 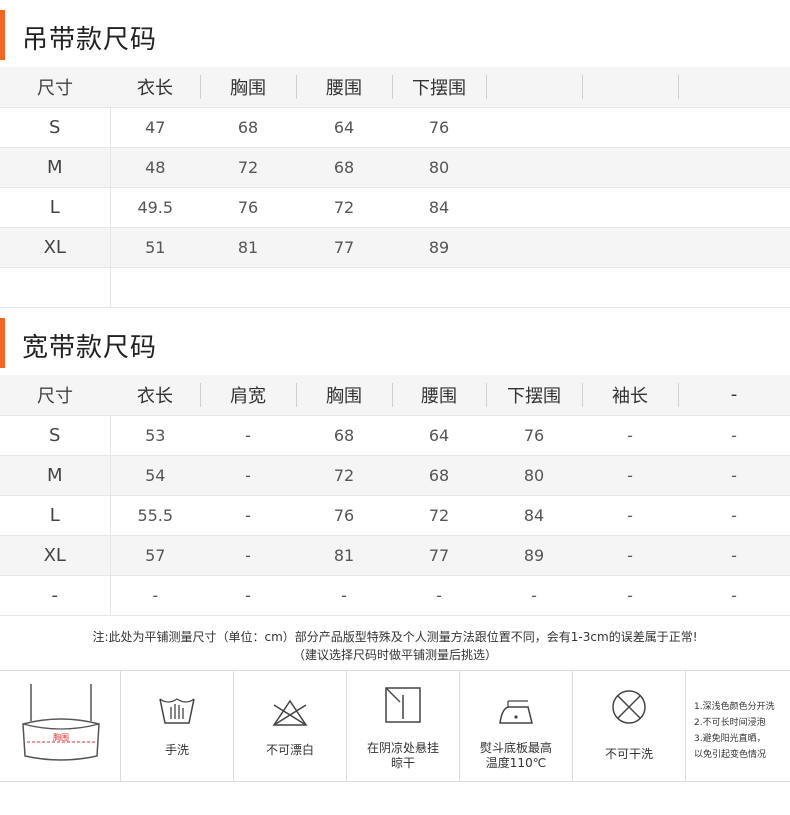 What do you see at coordinates (155, 515) in the screenshot?
I see `measurement-cell: 55.5` at bounding box center [155, 515].